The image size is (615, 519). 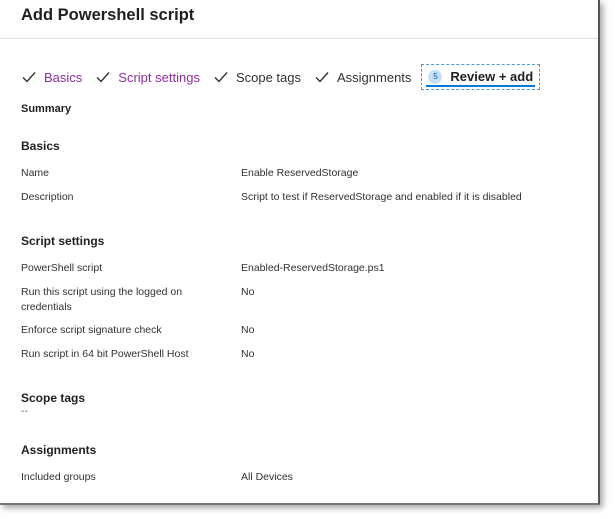 What do you see at coordinates (248, 354) in the screenshot?
I see `run-64bit-value: No` at bounding box center [248, 354].